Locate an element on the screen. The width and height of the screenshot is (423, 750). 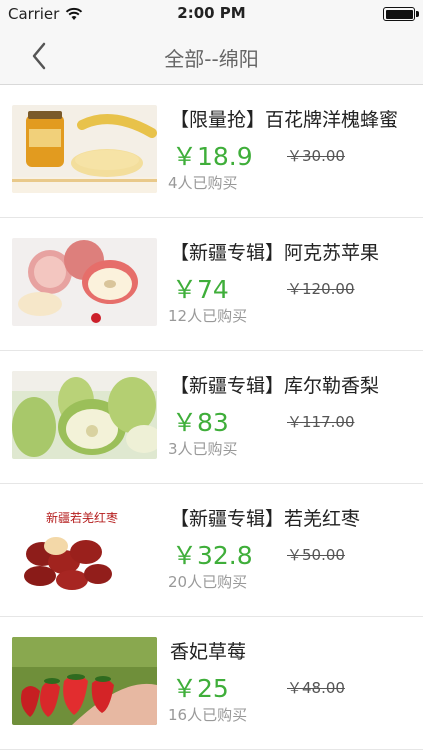
product-image-pears is located at coordinates (84, 415).